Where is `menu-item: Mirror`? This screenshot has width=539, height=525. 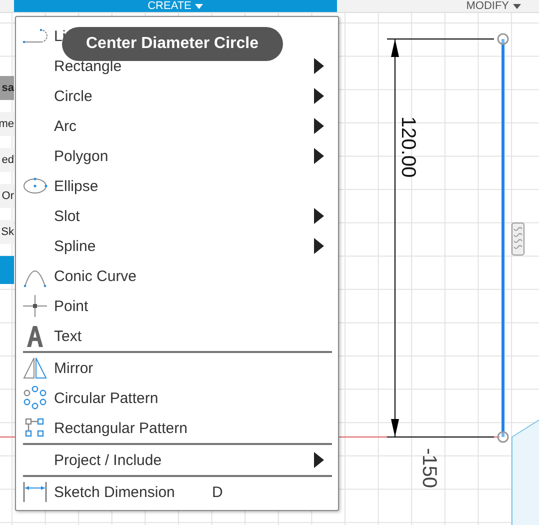
menu-item: Mirror is located at coordinates (193, 368).